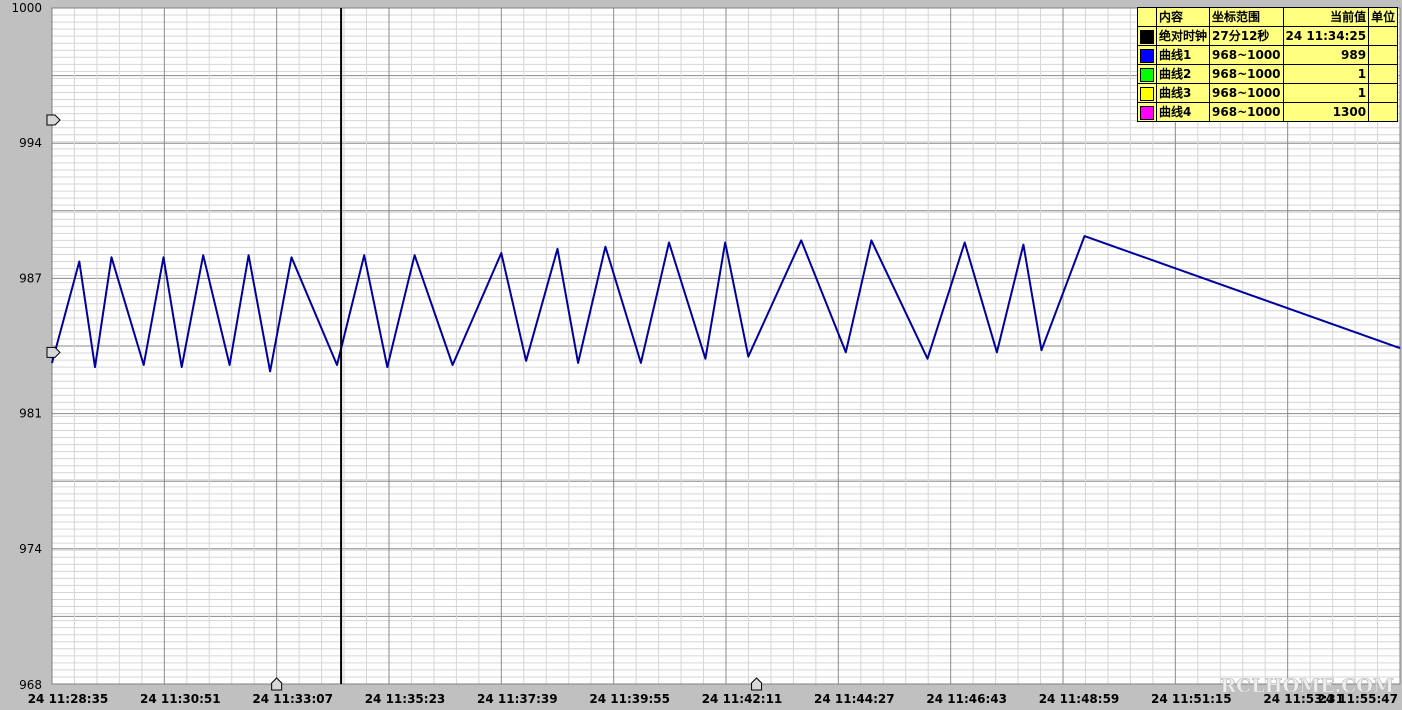 The height and width of the screenshot is (710, 1402). What do you see at coordinates (68, 699) in the screenshot?
I see `x-tick-label: 24 11:28:35` at bounding box center [68, 699].